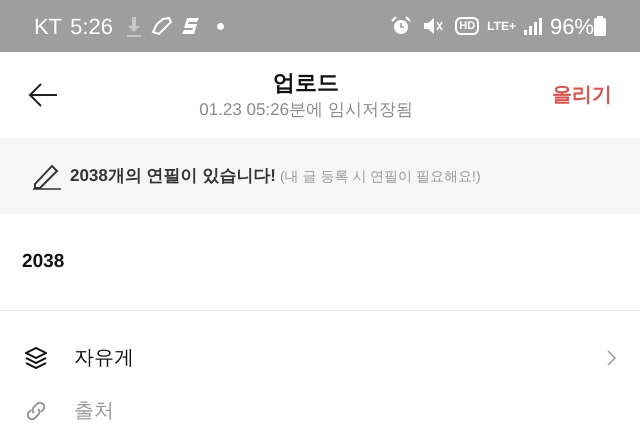 The image size is (640, 440). Describe the element at coordinates (306, 110) in the screenshot. I see `autosave-status: 01.23 05:26분에 임시저장됨` at that location.